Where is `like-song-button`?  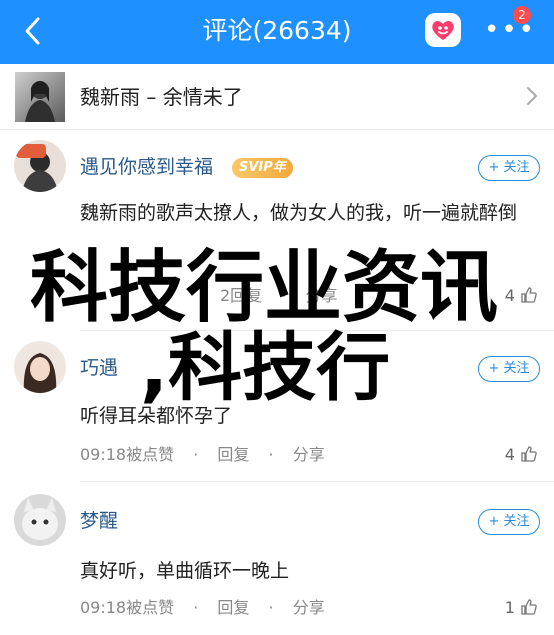
like-song-button is located at coordinates (443, 30).